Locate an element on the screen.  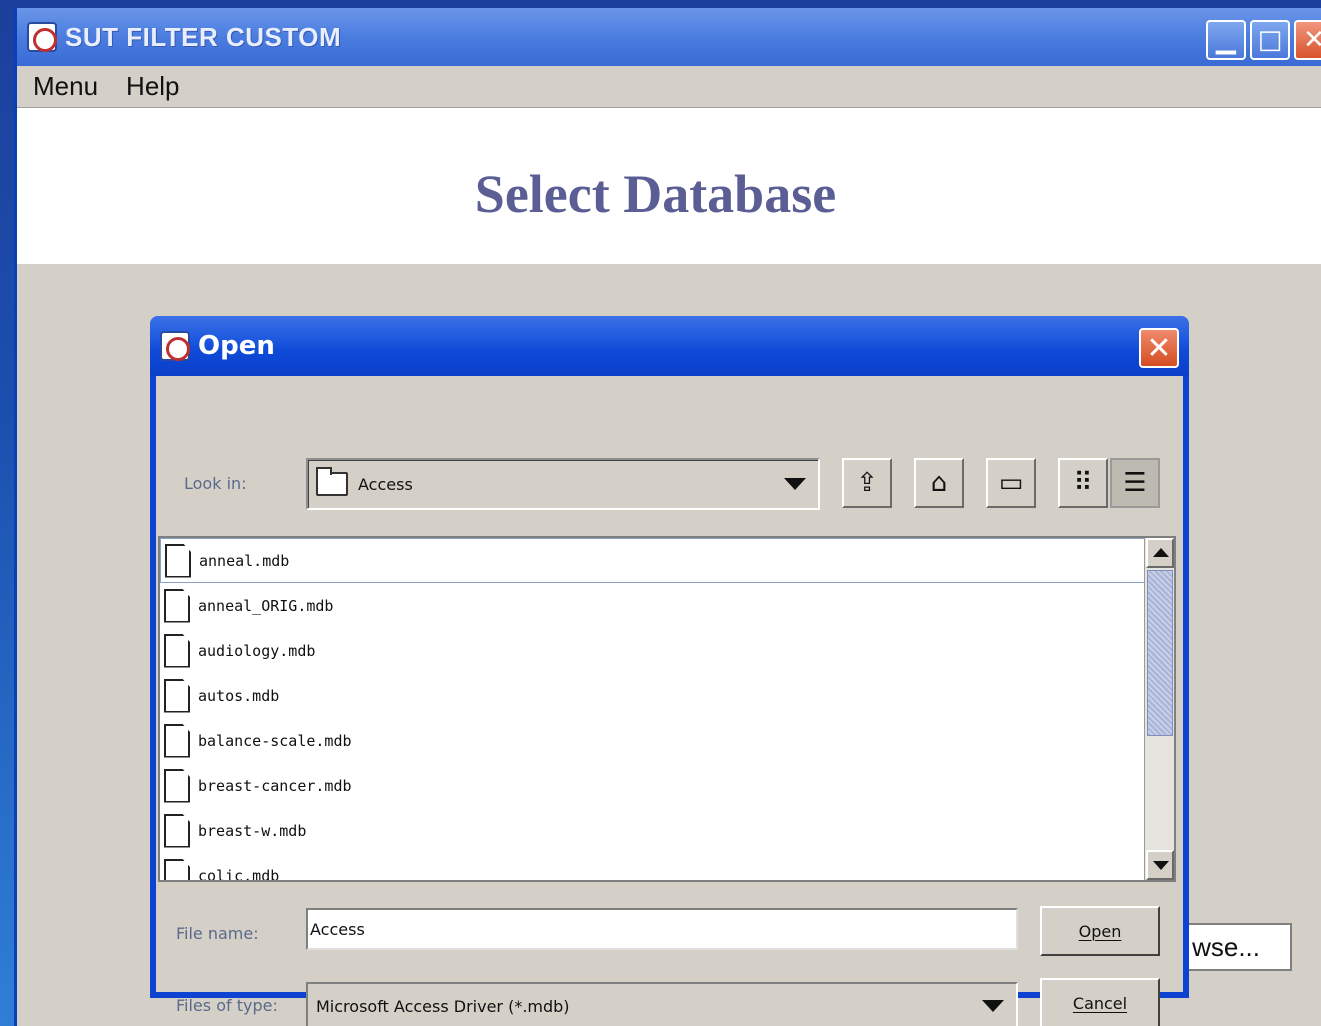
window-controls: ▁ □ ✕ is located at coordinates (1263, 40).